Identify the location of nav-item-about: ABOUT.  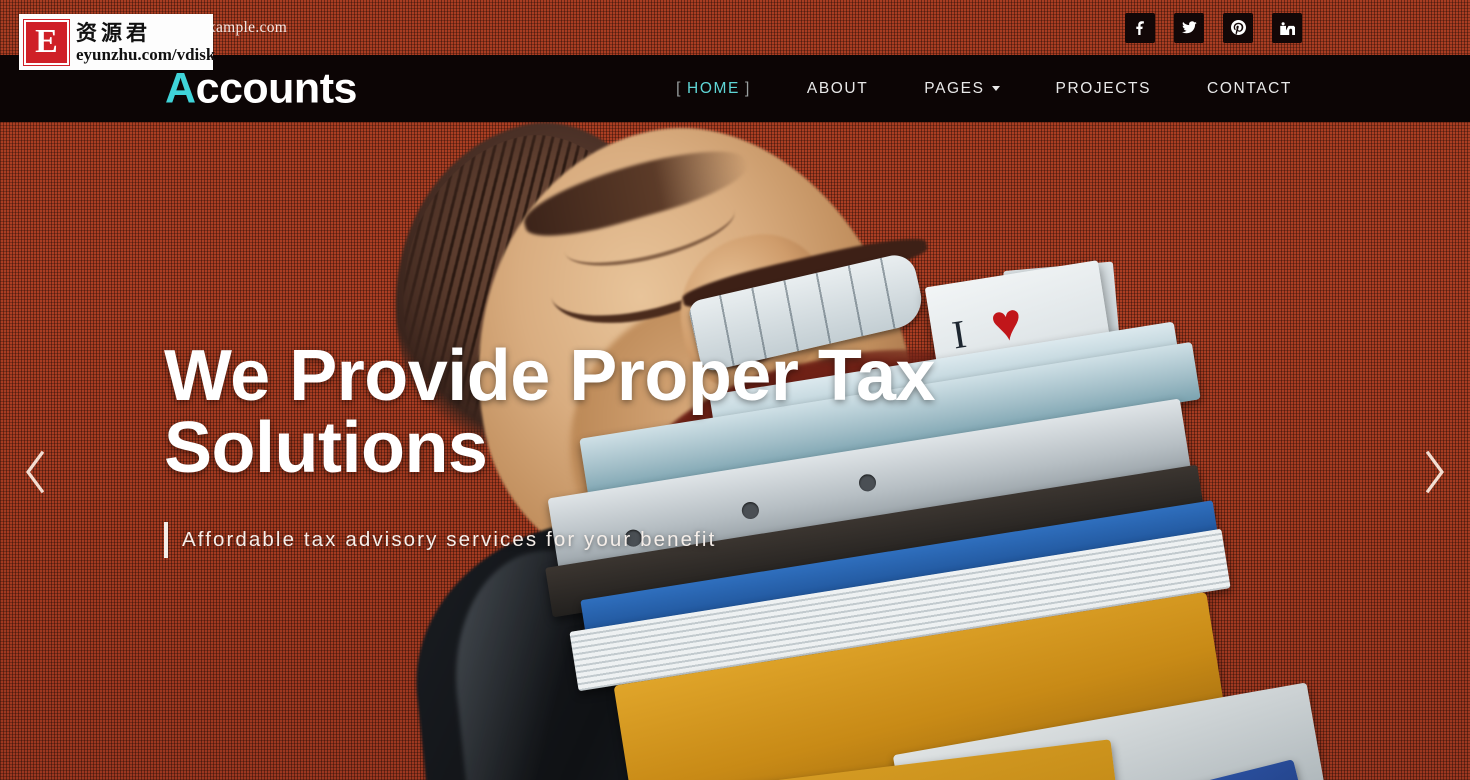
(837, 89).